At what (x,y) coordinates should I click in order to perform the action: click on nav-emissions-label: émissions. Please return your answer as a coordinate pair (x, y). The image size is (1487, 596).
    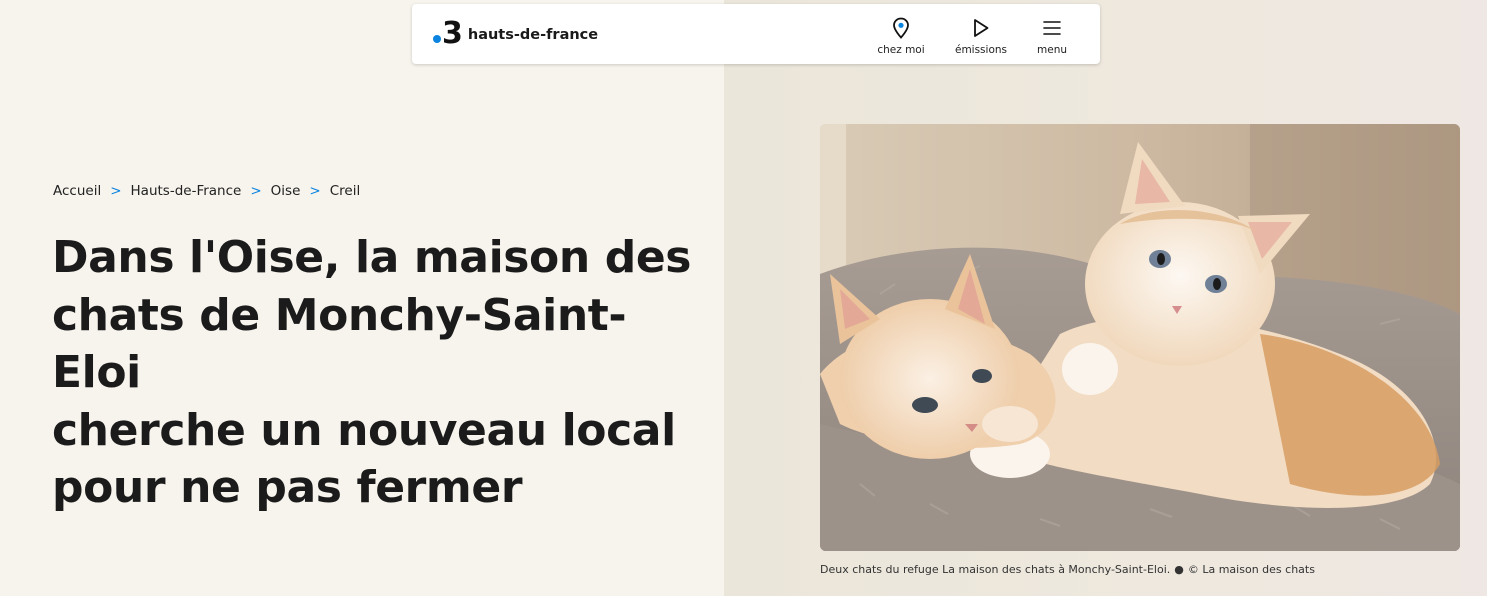
    Looking at the image, I should click on (980, 50).